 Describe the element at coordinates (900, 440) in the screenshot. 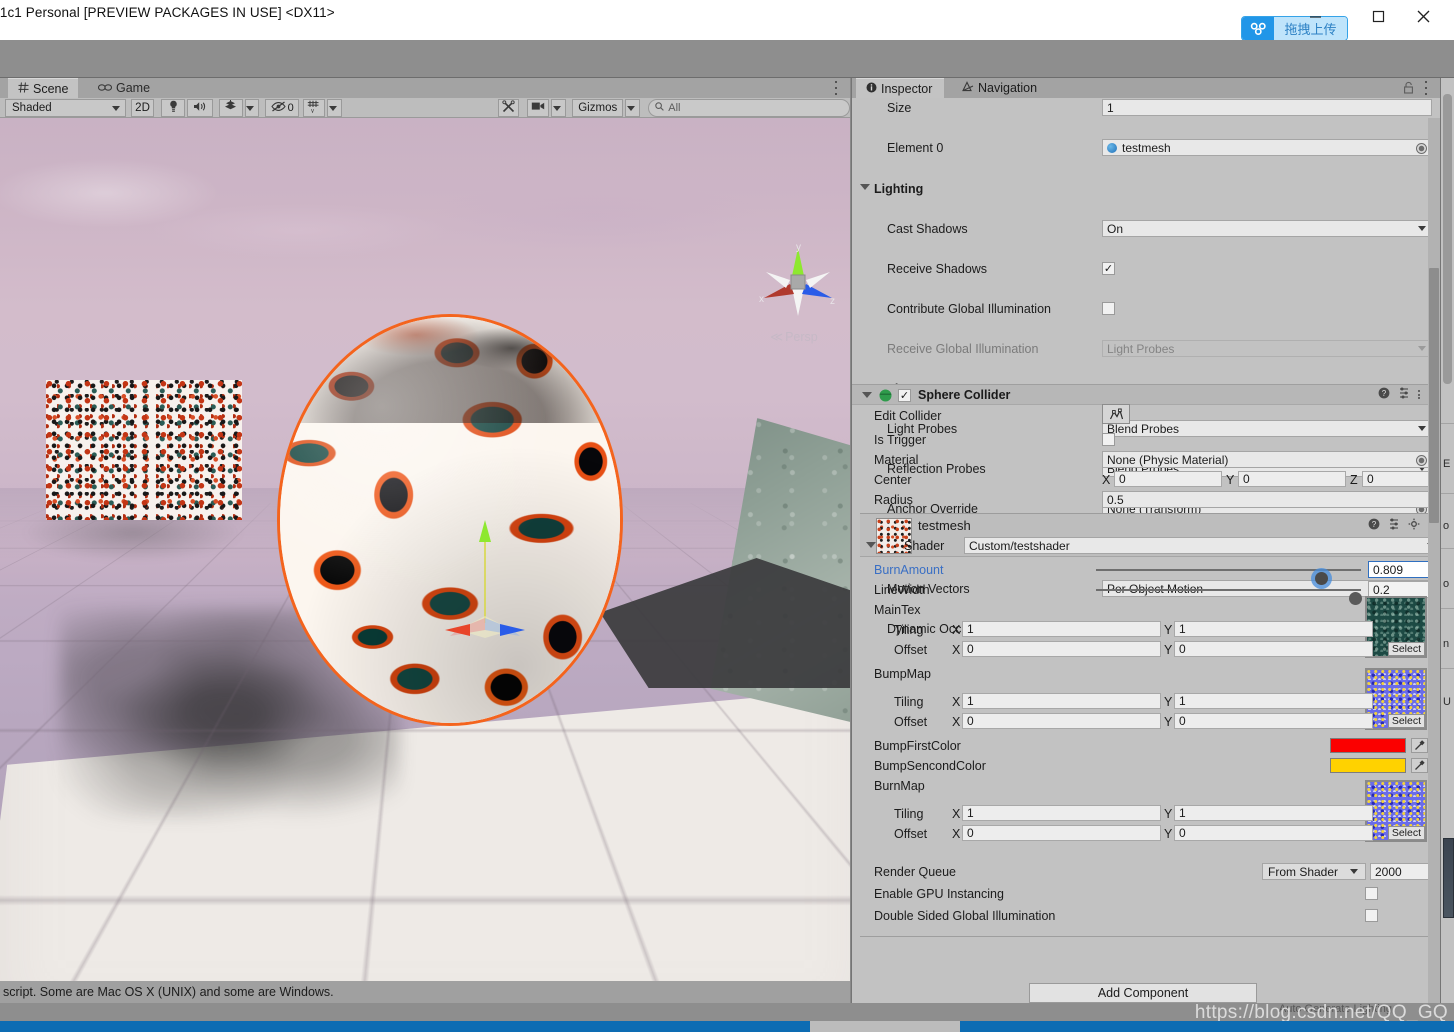

I see `is-trigger-label: Is Trigger` at that location.